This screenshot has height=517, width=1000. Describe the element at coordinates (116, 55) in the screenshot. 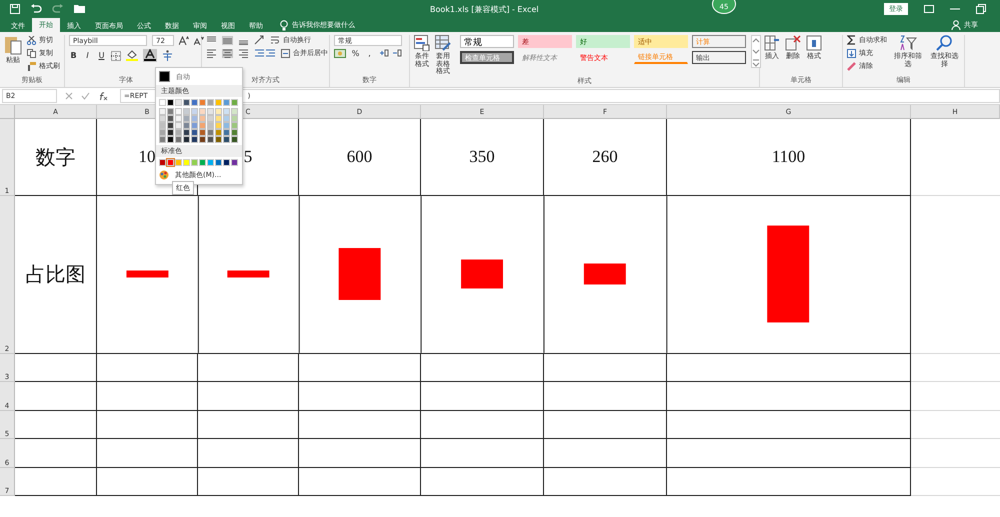

I see `borders-icon` at that location.